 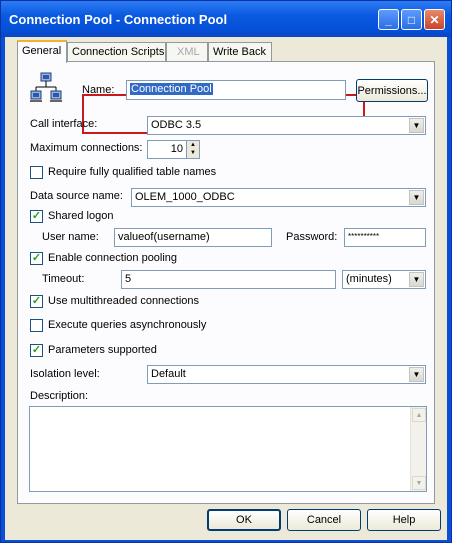 What do you see at coordinates (36, 216) in the screenshot?
I see `shared-logon-checkbox: ✓` at bounding box center [36, 216].